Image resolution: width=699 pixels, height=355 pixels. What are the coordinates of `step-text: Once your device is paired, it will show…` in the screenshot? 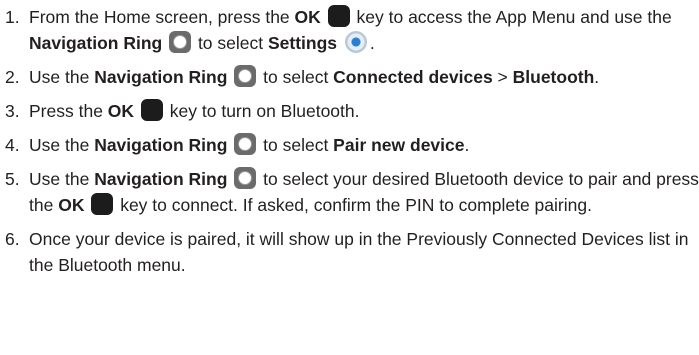 It's located at (359, 252).